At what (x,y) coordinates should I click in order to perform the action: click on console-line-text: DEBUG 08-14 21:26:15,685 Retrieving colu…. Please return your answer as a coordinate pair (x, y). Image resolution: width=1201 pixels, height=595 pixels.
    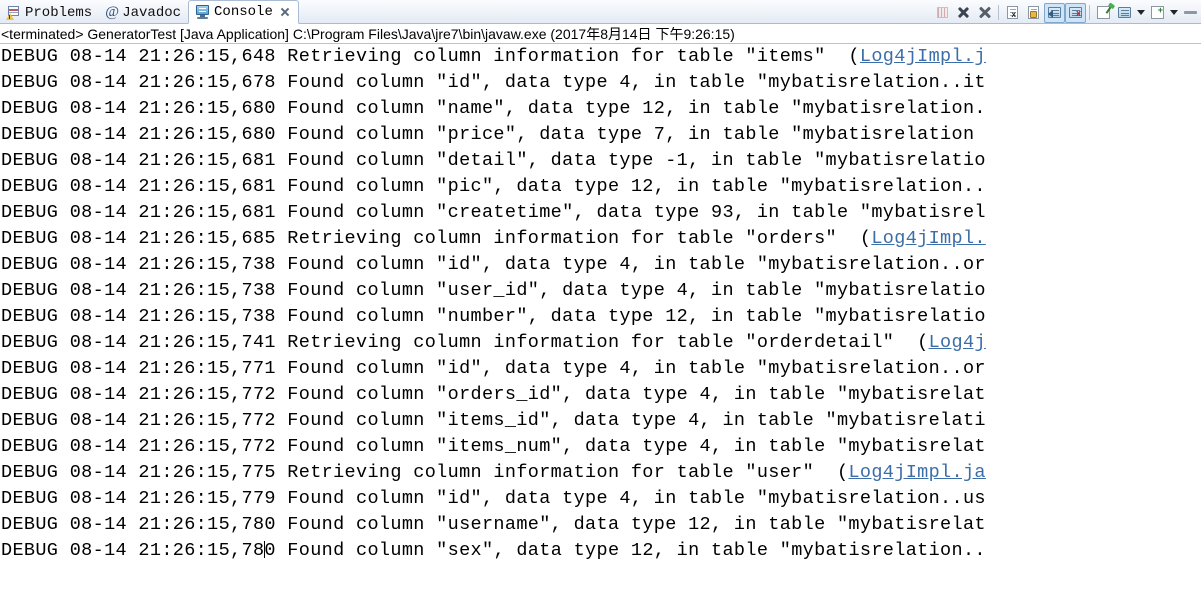
    Looking at the image, I should click on (436, 238).